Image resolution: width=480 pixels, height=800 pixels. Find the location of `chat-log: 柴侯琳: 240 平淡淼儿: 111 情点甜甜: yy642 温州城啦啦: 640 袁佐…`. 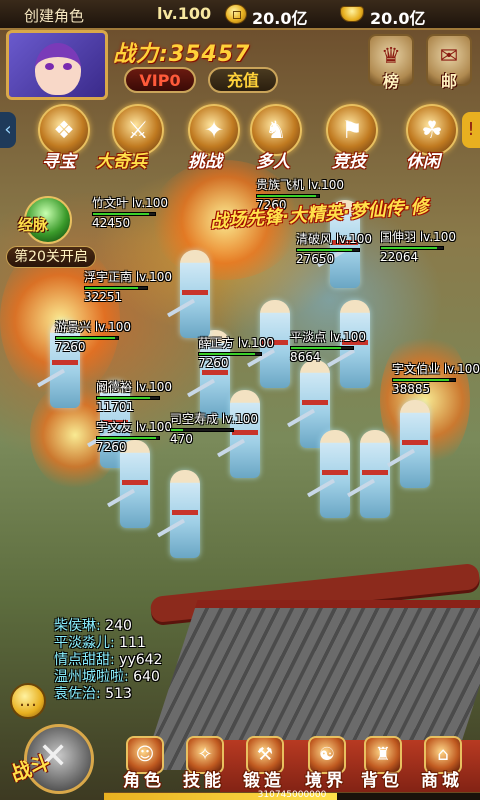

chat-log: 柴侯琳: 240 平淡淼儿: 111 情点甜甜: yy642 温州城啦啦: 640 袁佐… is located at coordinates (129, 660).